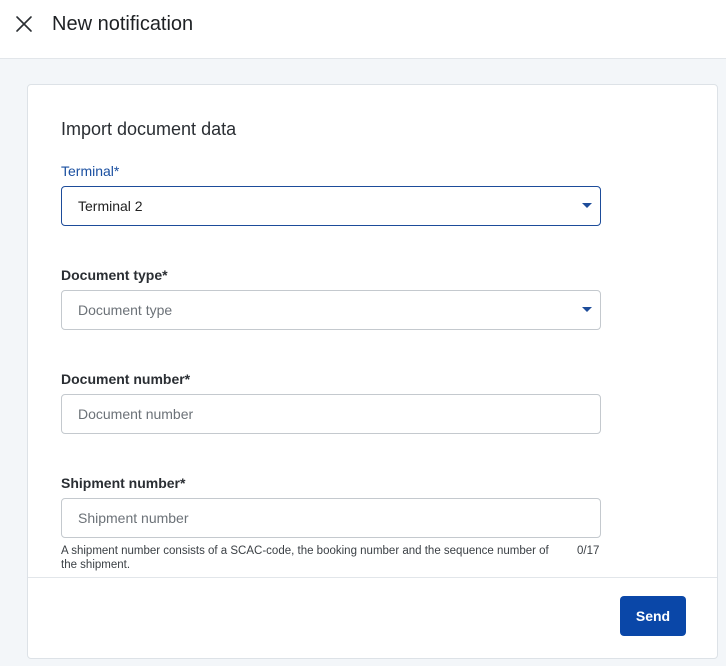 Image resolution: width=726 pixels, height=666 pixels. What do you see at coordinates (114, 275) in the screenshot?
I see `document-type-label: Document type*` at bounding box center [114, 275].